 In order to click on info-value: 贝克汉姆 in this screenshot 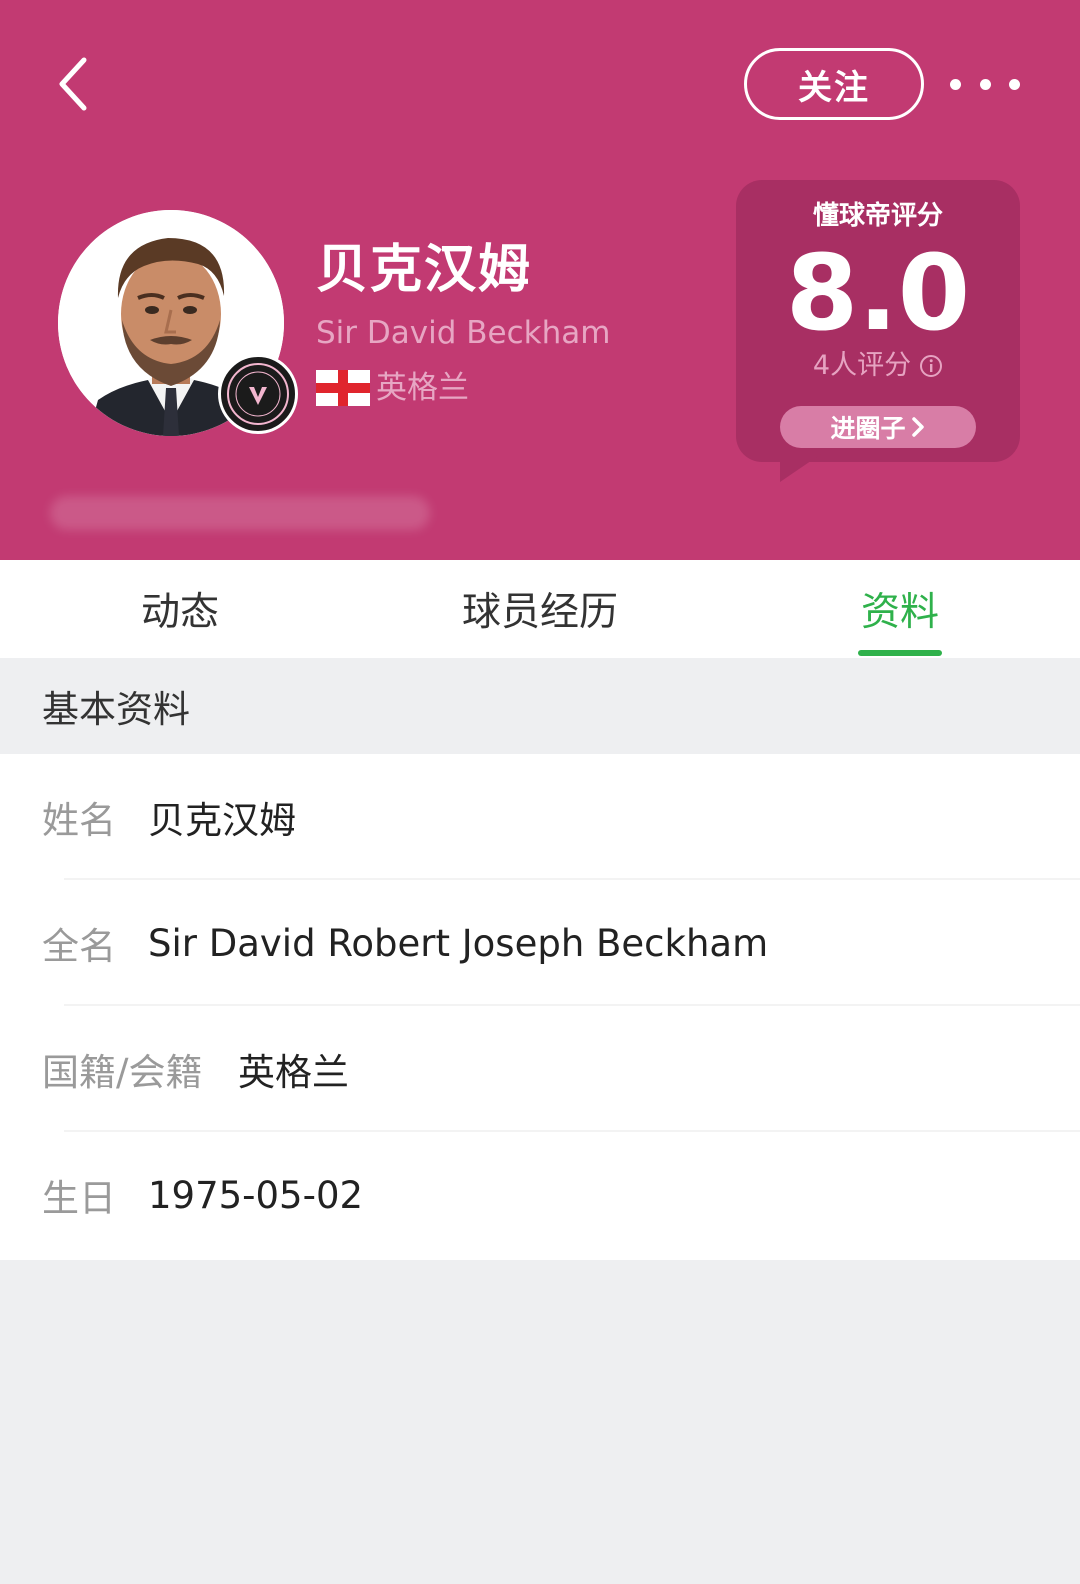, I will do `click(222, 820)`.